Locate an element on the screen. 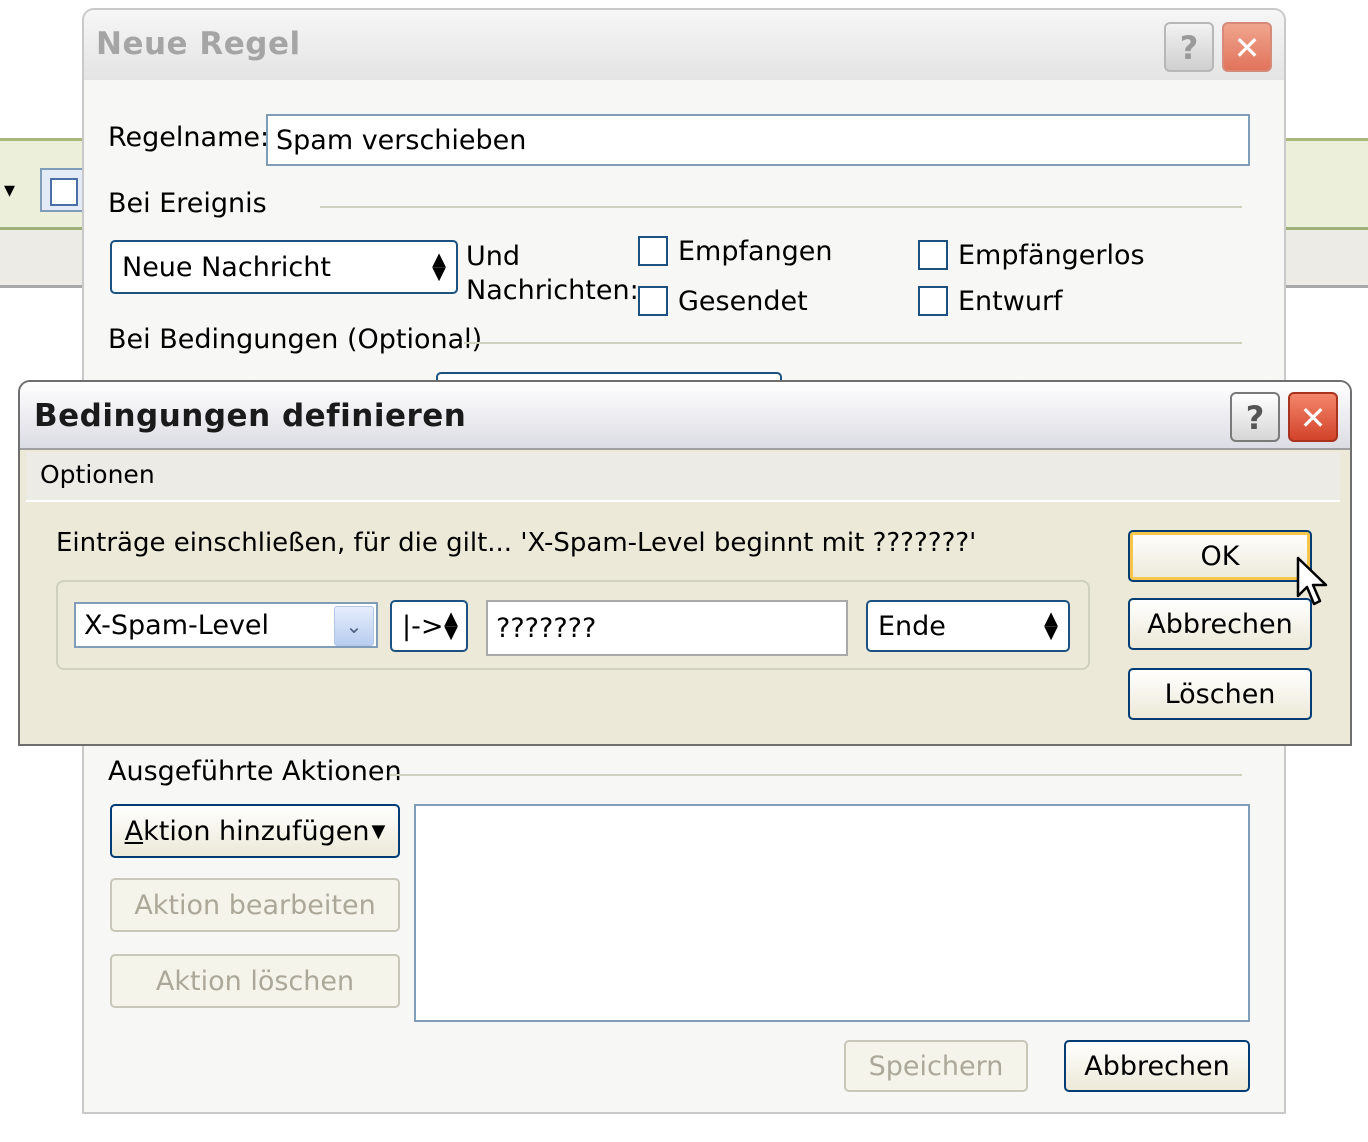 This screenshot has width=1368, height=1142. value-input: ??????? is located at coordinates (667, 628).